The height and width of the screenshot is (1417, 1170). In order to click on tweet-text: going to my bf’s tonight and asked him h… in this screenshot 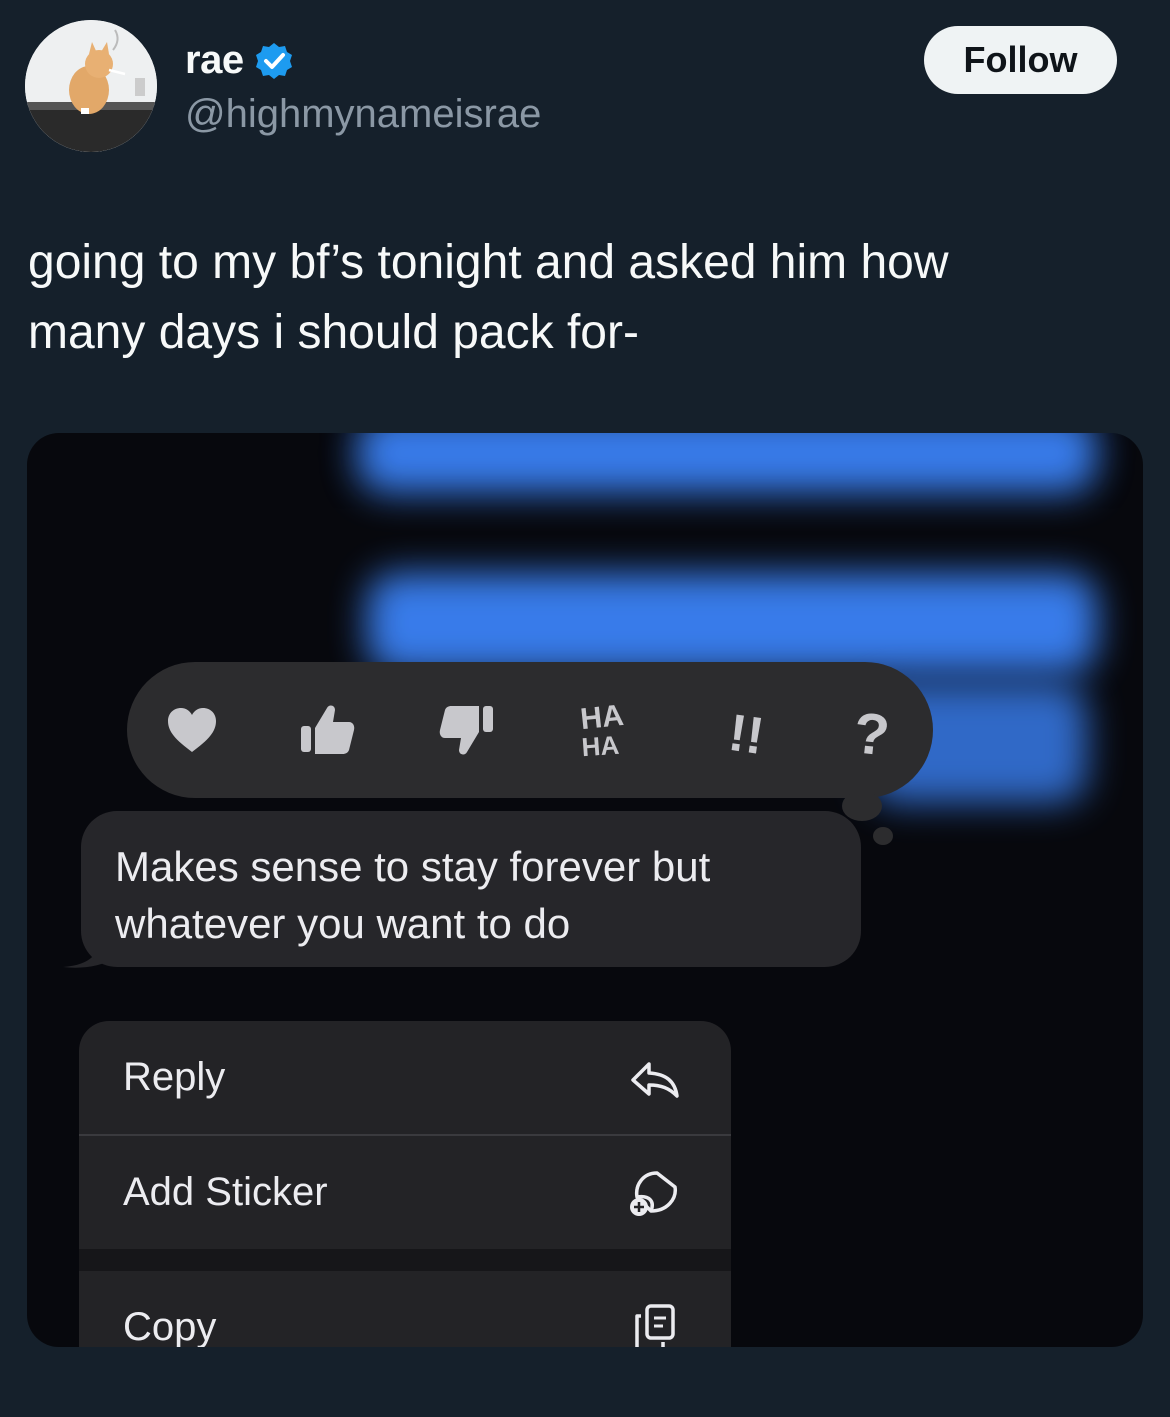, I will do `click(488, 297)`.